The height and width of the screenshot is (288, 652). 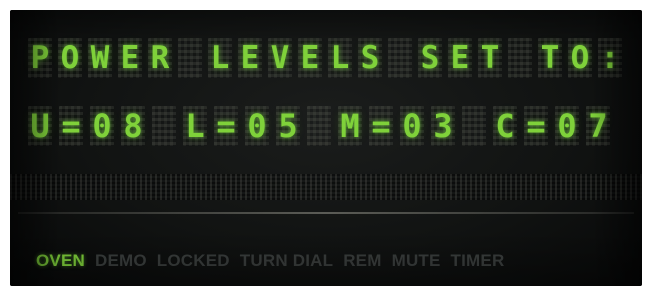 I want to click on line2-char-cell: C, so click(x=505, y=126).